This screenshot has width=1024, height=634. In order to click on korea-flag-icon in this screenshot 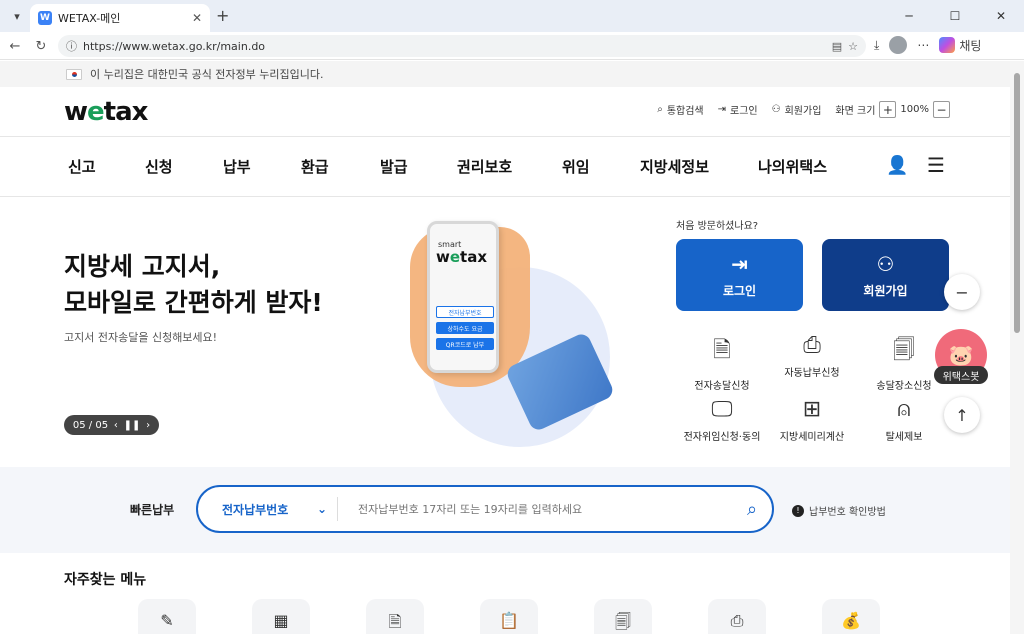, I will do `click(74, 74)`.